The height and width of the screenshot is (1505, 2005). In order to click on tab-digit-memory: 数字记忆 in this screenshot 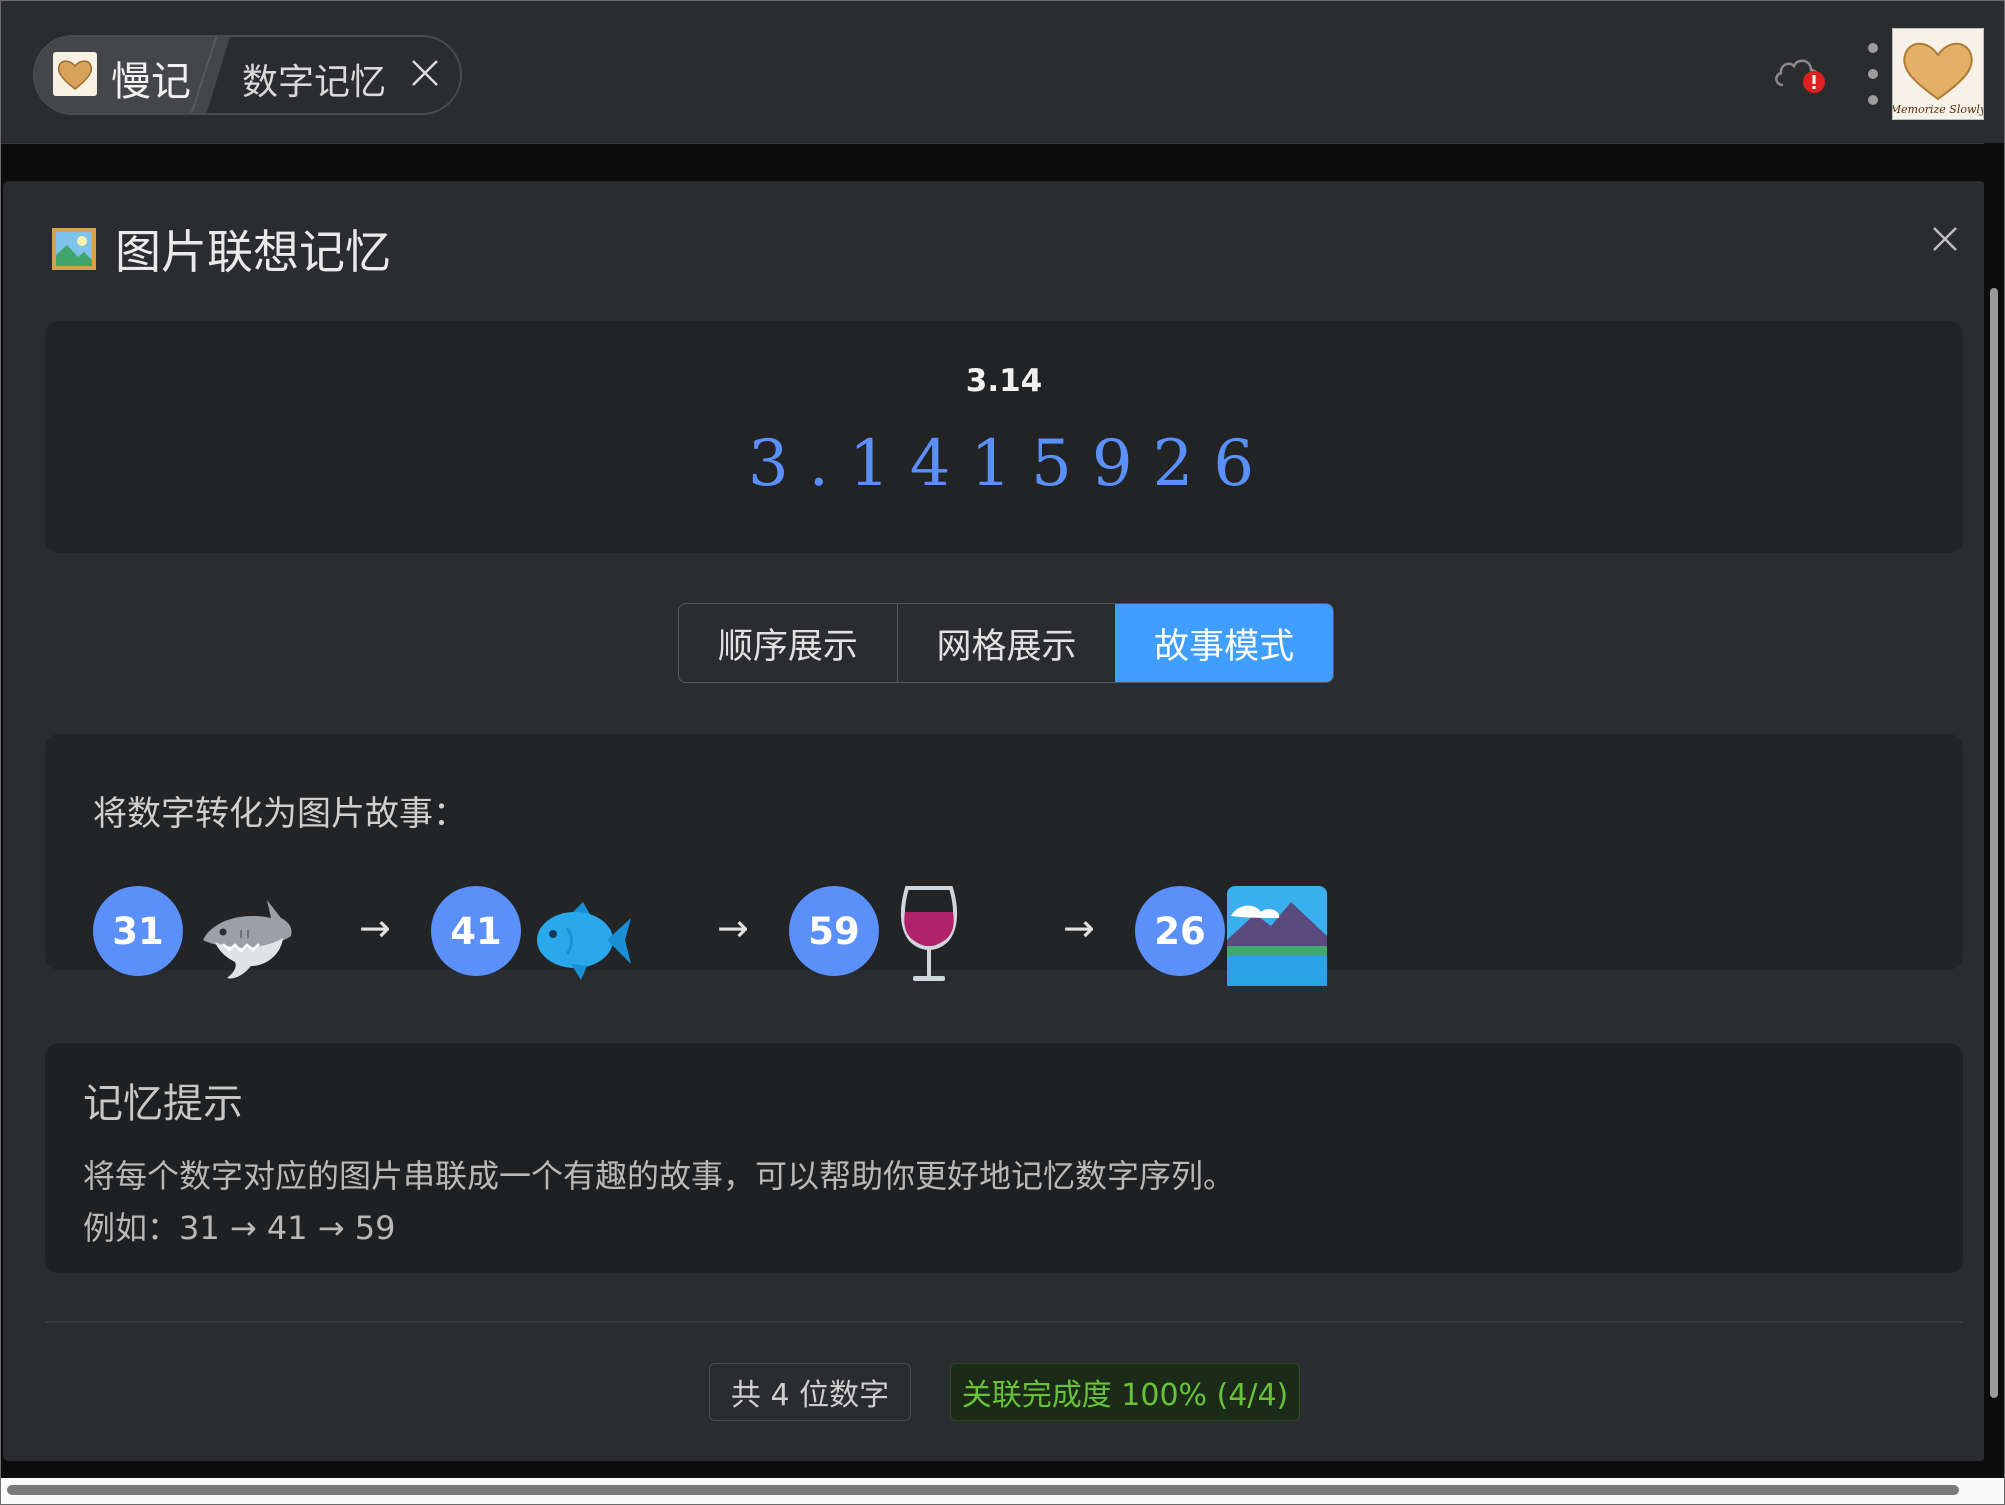, I will do `click(314, 79)`.